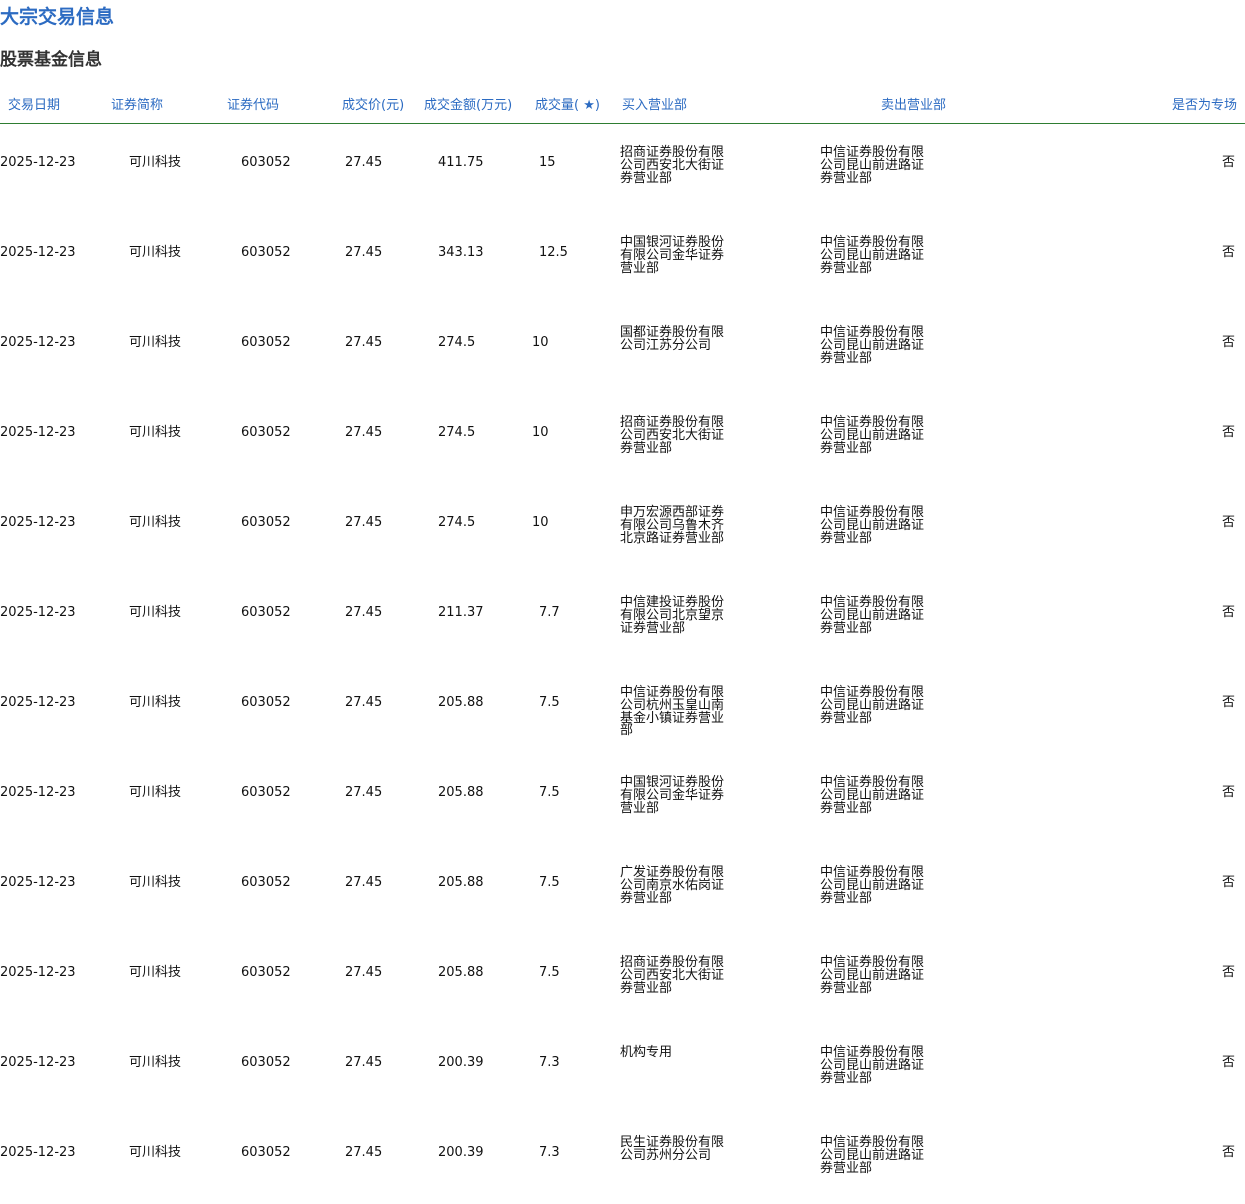 The height and width of the screenshot is (1204, 1245). I want to click on col-header-code: 证券代码, so click(253, 106).